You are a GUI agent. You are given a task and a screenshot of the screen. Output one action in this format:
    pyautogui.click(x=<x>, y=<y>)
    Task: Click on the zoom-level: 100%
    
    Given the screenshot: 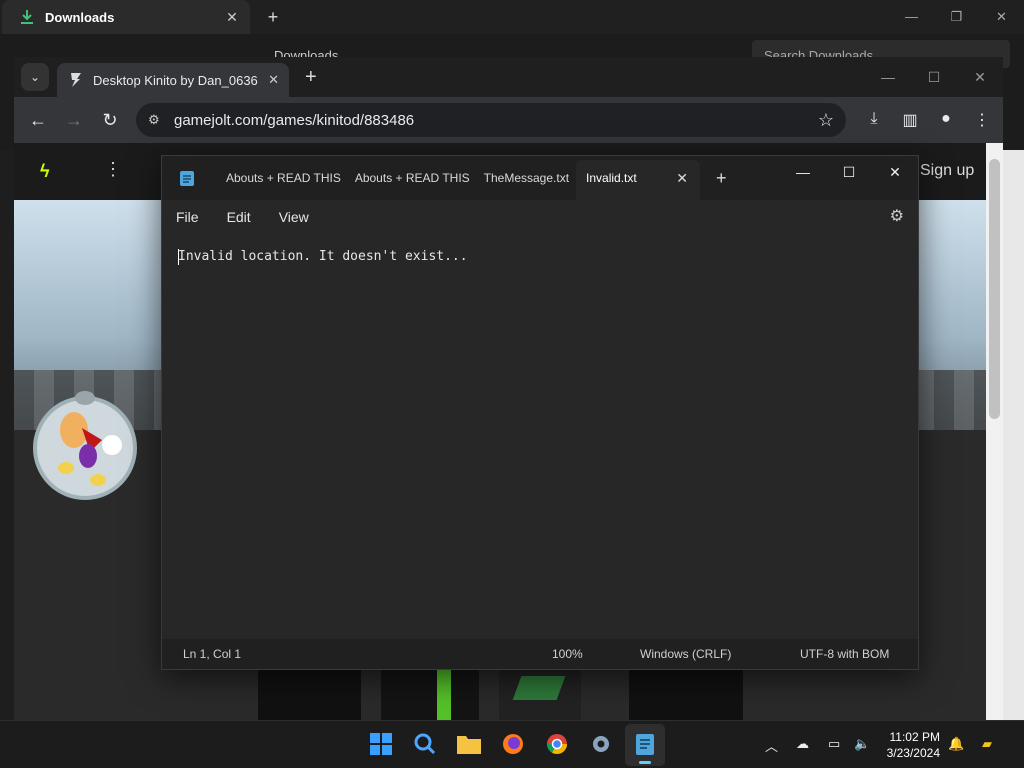 What is the action you would take?
    pyautogui.click(x=567, y=654)
    